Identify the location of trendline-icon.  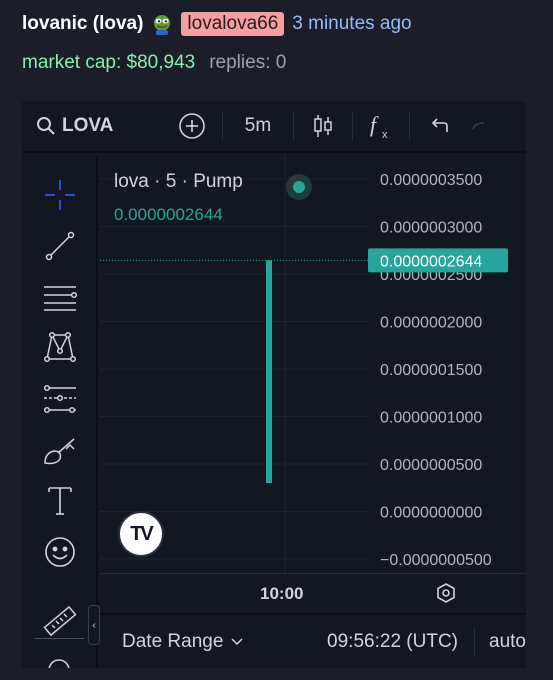
(60, 246).